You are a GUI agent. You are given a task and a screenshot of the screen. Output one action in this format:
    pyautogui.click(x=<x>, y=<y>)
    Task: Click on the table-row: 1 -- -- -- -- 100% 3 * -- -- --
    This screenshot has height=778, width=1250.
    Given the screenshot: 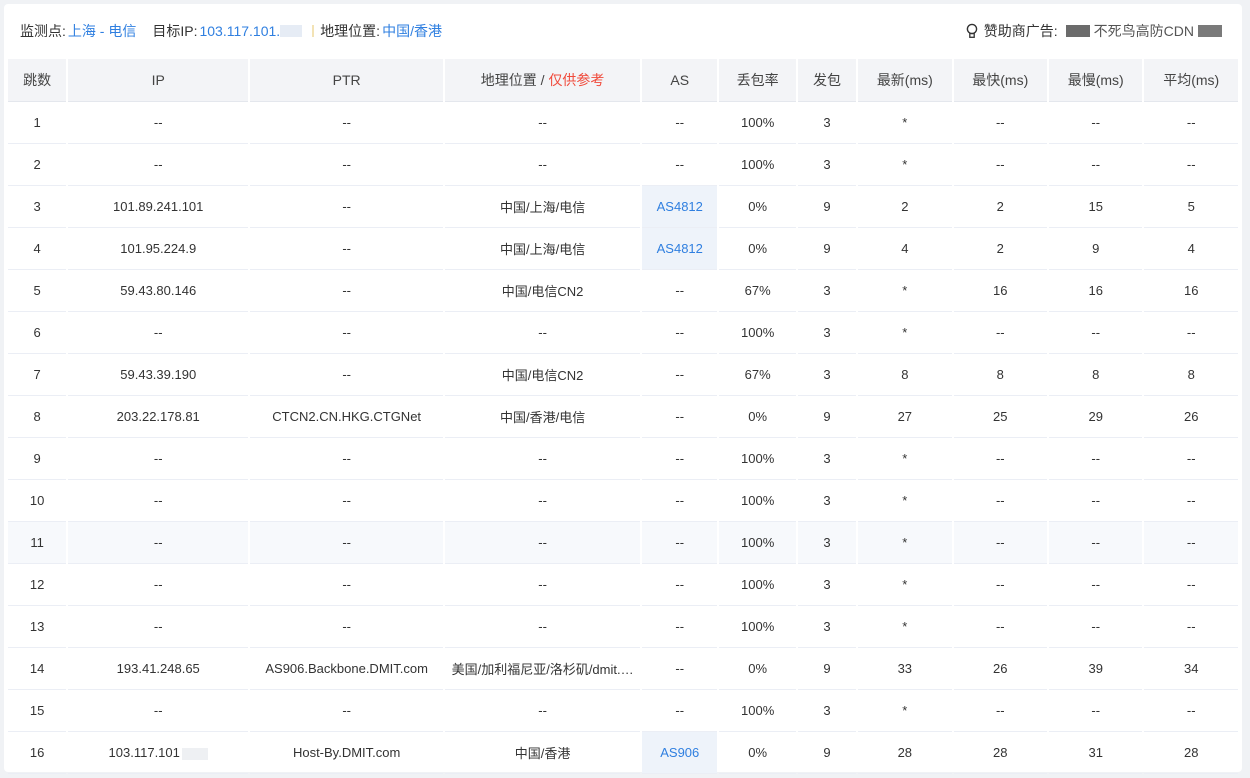 What is the action you would take?
    pyautogui.click(x=623, y=123)
    